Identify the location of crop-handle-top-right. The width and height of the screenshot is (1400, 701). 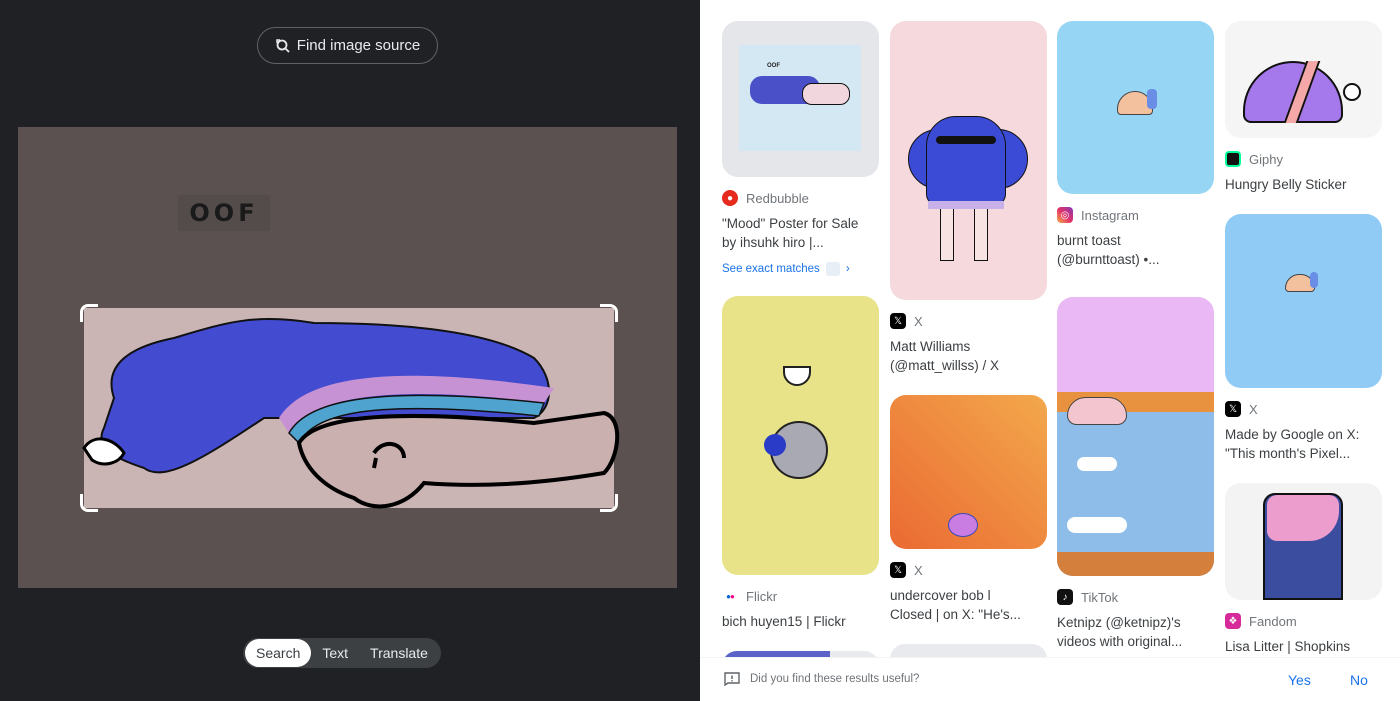
(609, 313).